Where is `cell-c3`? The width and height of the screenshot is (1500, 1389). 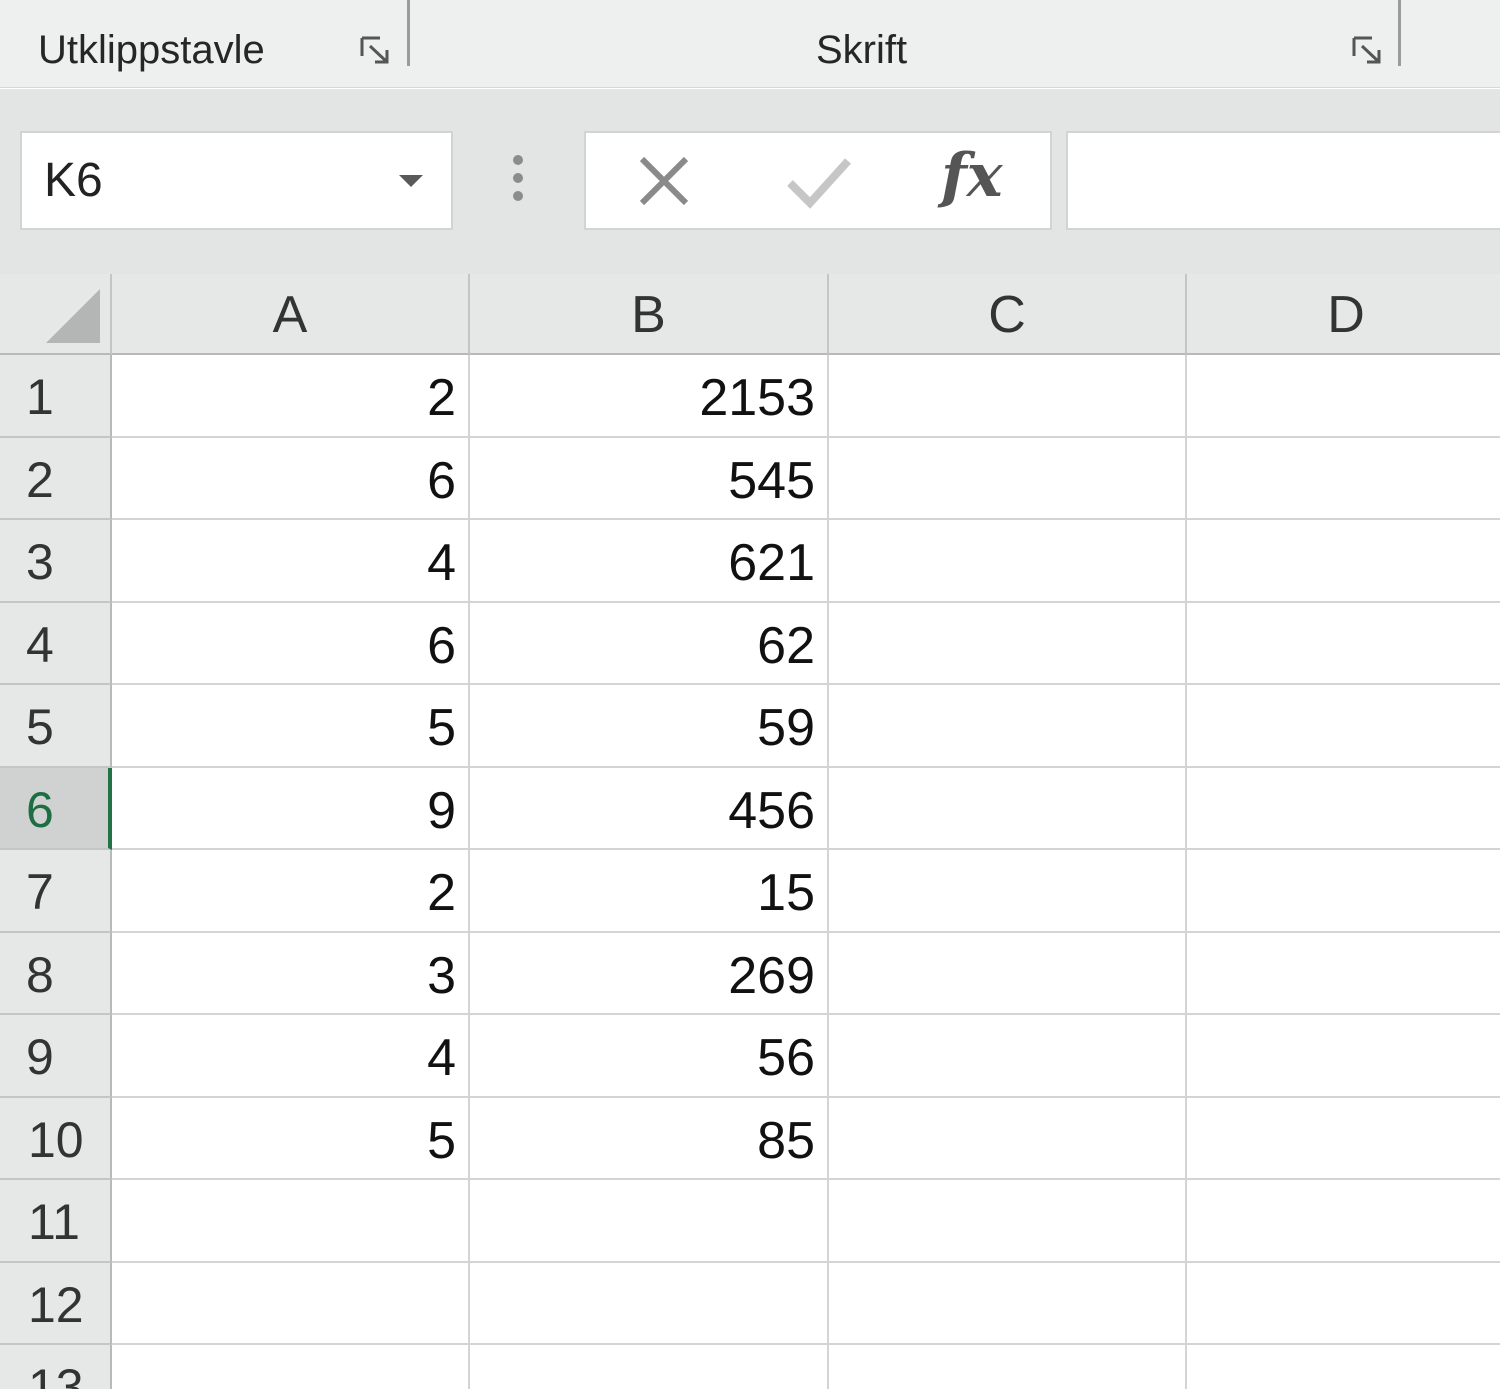
cell-c3 is located at coordinates (1008, 561).